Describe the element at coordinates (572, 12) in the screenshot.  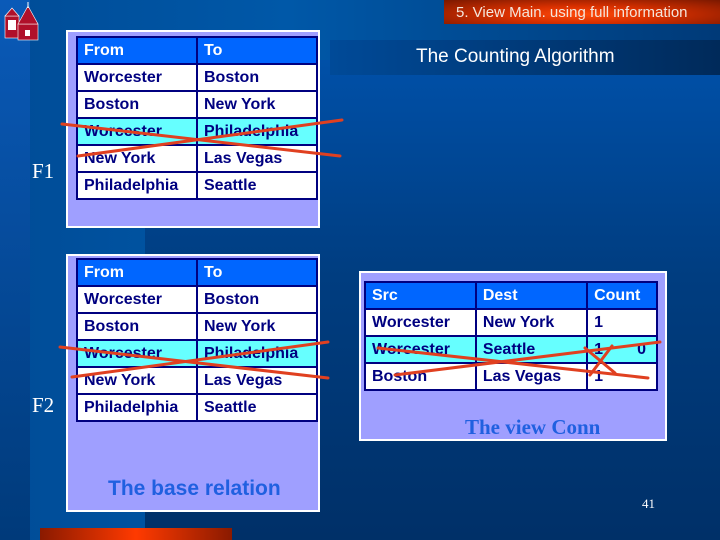
I see `section-title: 5. View Main. using full information` at that location.